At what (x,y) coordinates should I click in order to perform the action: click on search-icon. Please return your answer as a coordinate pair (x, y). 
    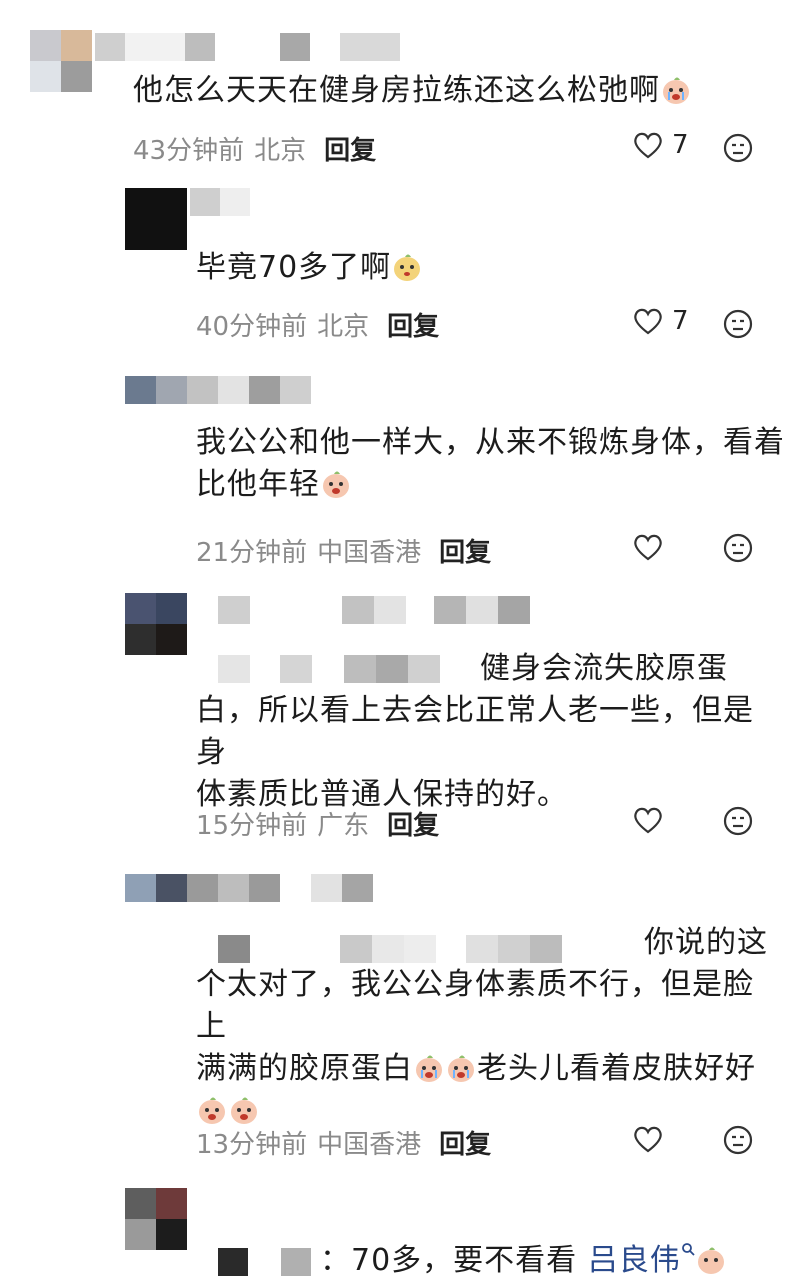
    Looking at the image, I should click on (688, 1249).